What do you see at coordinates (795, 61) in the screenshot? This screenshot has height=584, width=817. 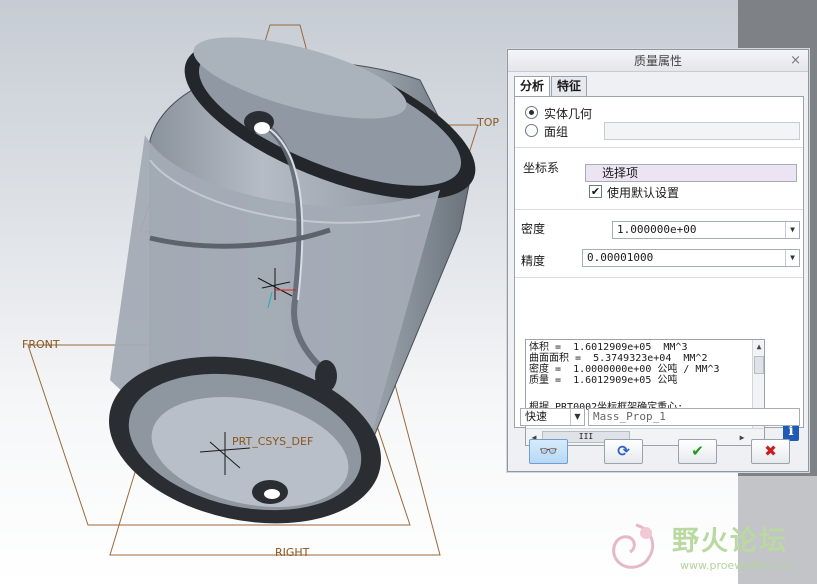 I see `close-icon: ×` at bounding box center [795, 61].